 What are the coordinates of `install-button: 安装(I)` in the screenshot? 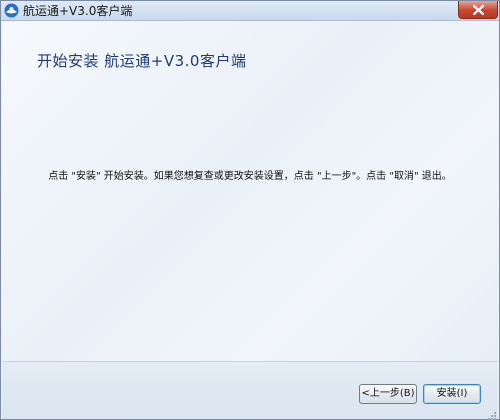 It's located at (452, 394).